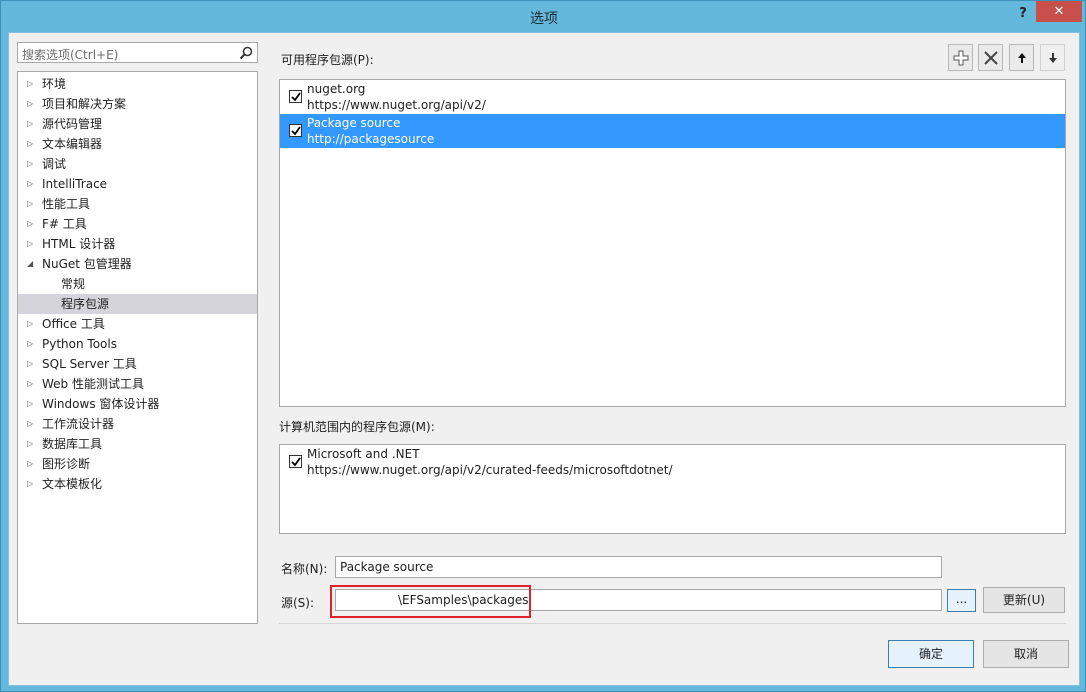  I want to click on remove-source-button, so click(990, 57).